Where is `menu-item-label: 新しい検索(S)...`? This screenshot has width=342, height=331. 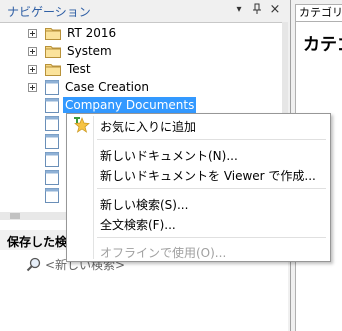 menu-item-label: 新しい検索(S)... is located at coordinates (144, 205).